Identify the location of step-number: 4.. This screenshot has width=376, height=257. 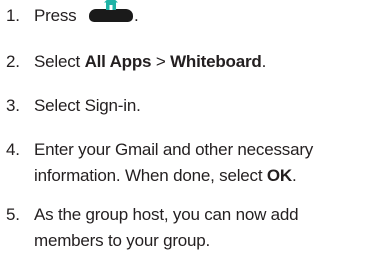
(13, 149).